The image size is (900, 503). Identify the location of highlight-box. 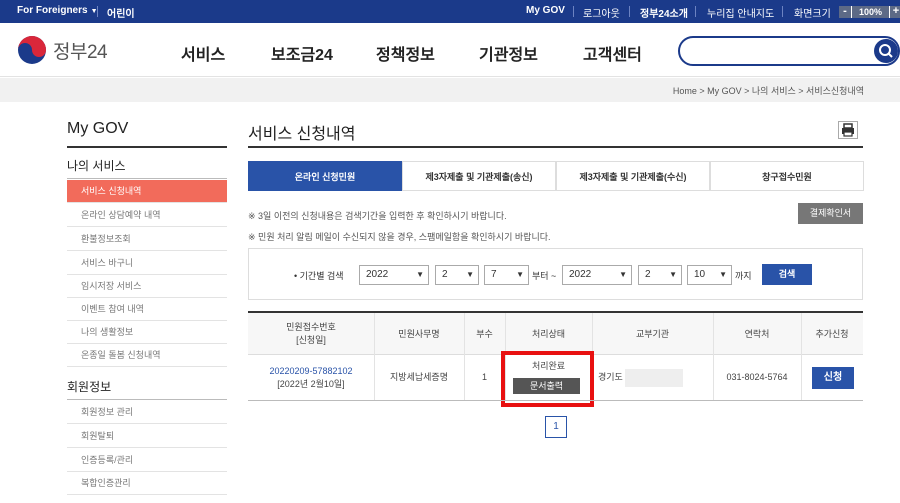
(547, 379).